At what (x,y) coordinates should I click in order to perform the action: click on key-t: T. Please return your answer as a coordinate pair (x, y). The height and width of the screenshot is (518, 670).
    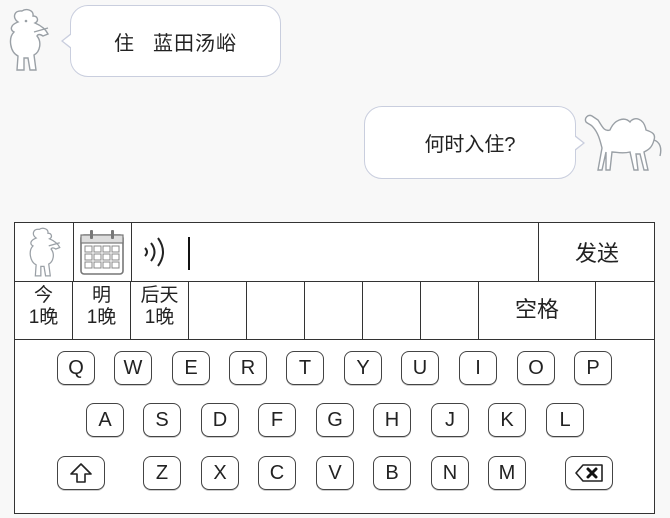
    Looking at the image, I should click on (305, 368).